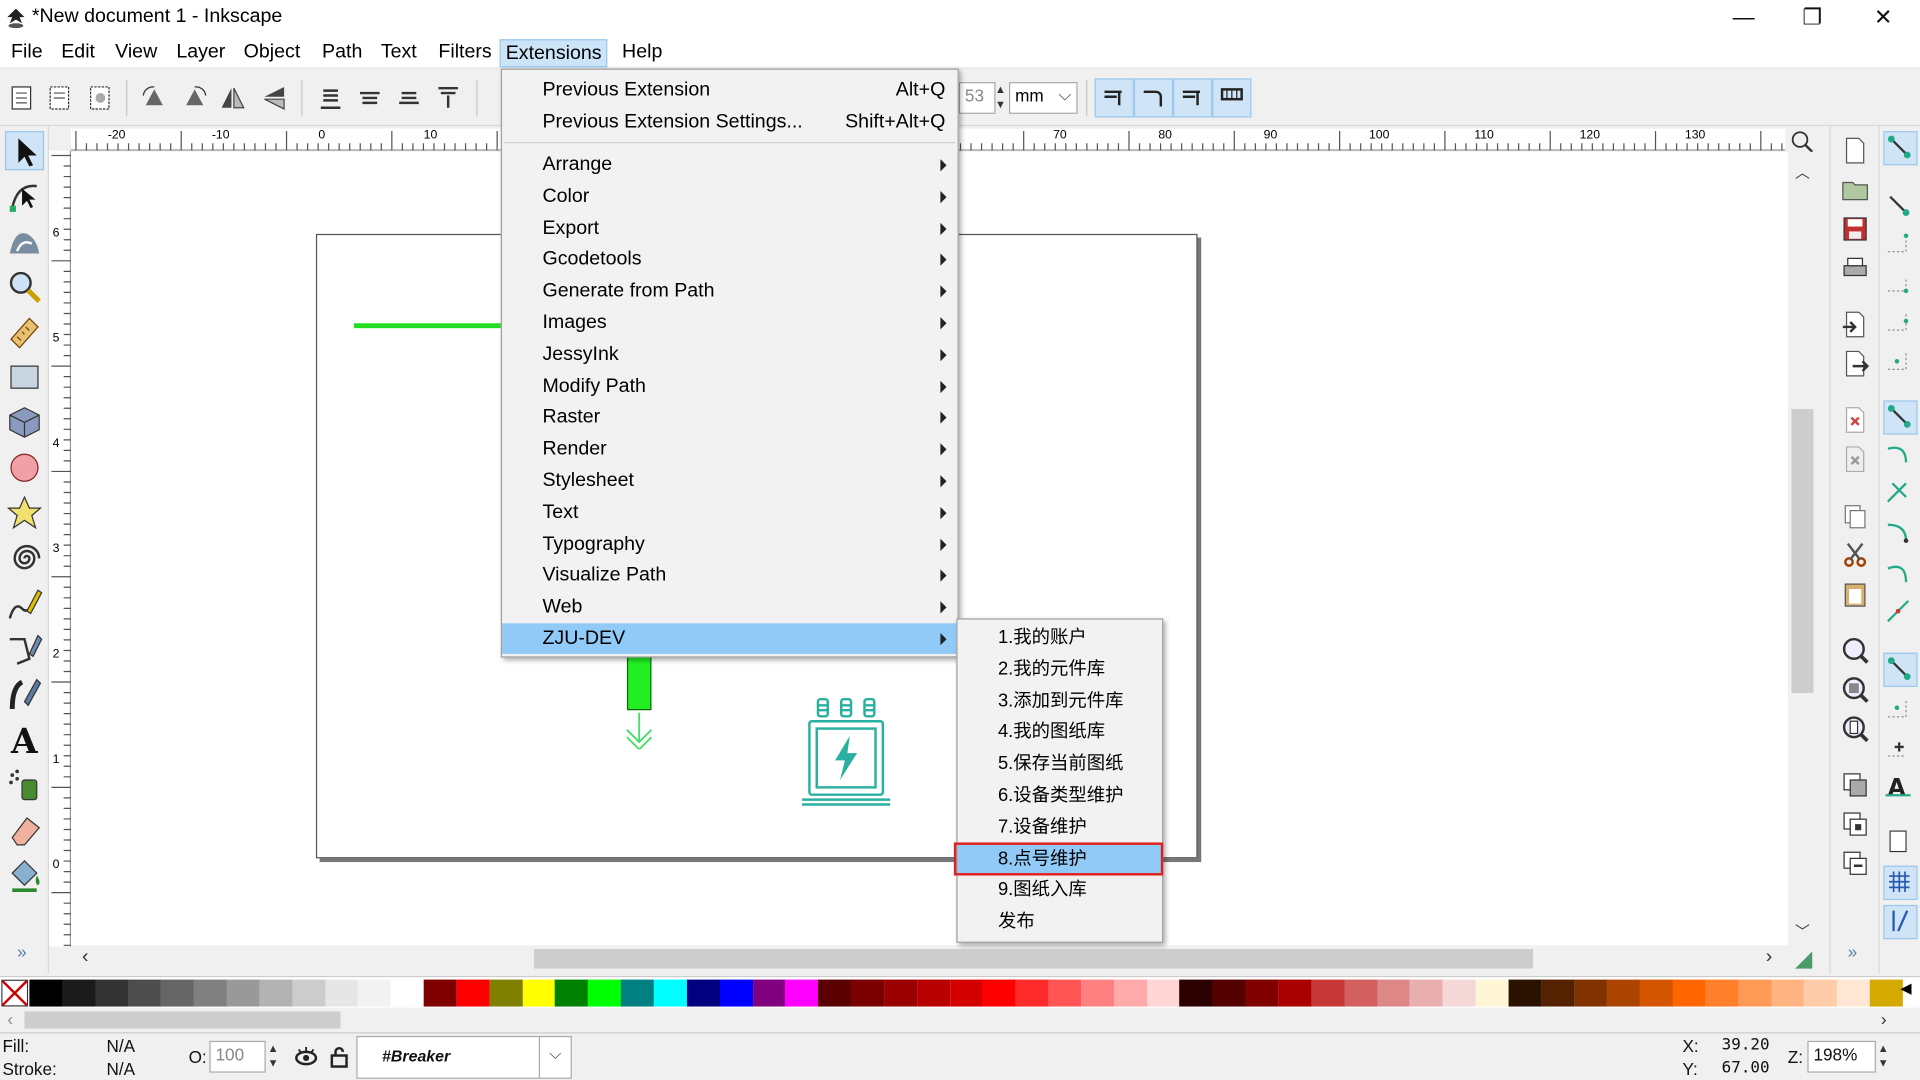 The width and height of the screenshot is (1920, 1080). What do you see at coordinates (730, 291) in the screenshot?
I see `menuitem-generate-from-path: Generate from Path` at bounding box center [730, 291].